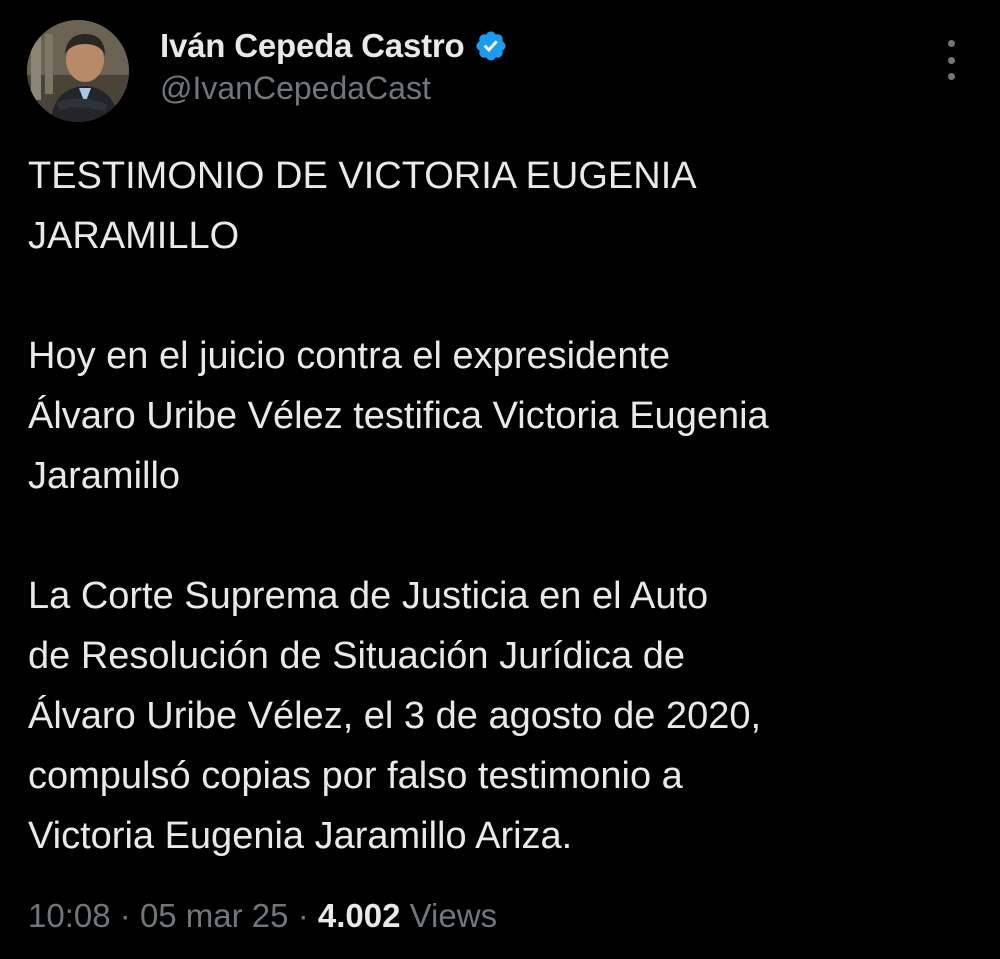  What do you see at coordinates (355, 776) in the screenshot?
I see `tweet-line: compulsó copias por falso testimonio a` at bounding box center [355, 776].